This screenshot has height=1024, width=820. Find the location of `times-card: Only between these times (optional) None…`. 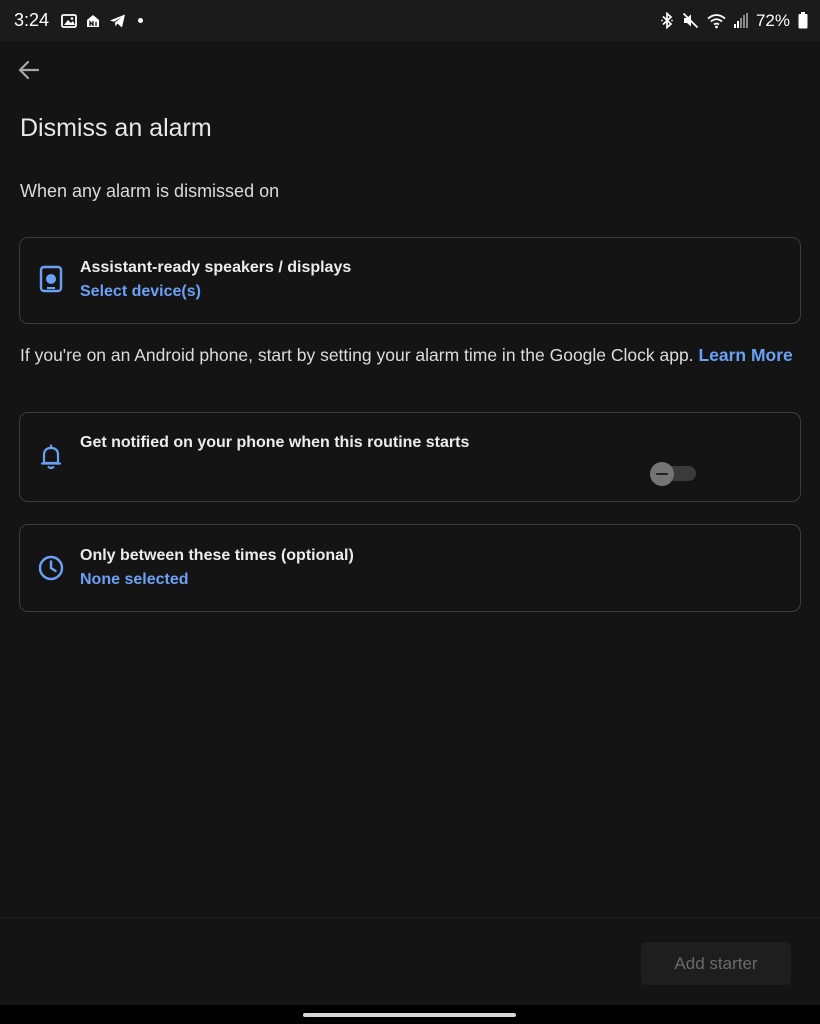

times-card: Only between these times (optional) None… is located at coordinates (410, 568).